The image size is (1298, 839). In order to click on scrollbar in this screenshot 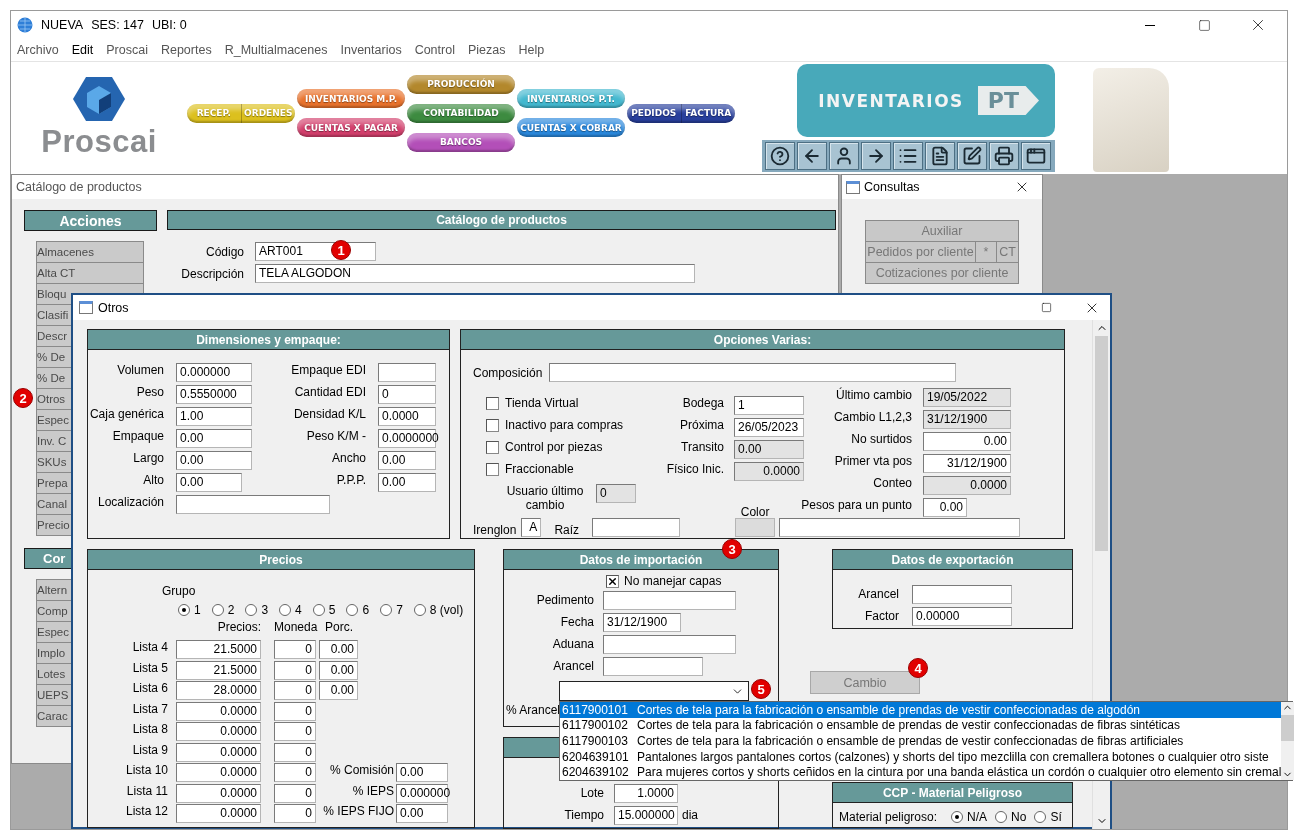, I will do `click(1288, 741)`.